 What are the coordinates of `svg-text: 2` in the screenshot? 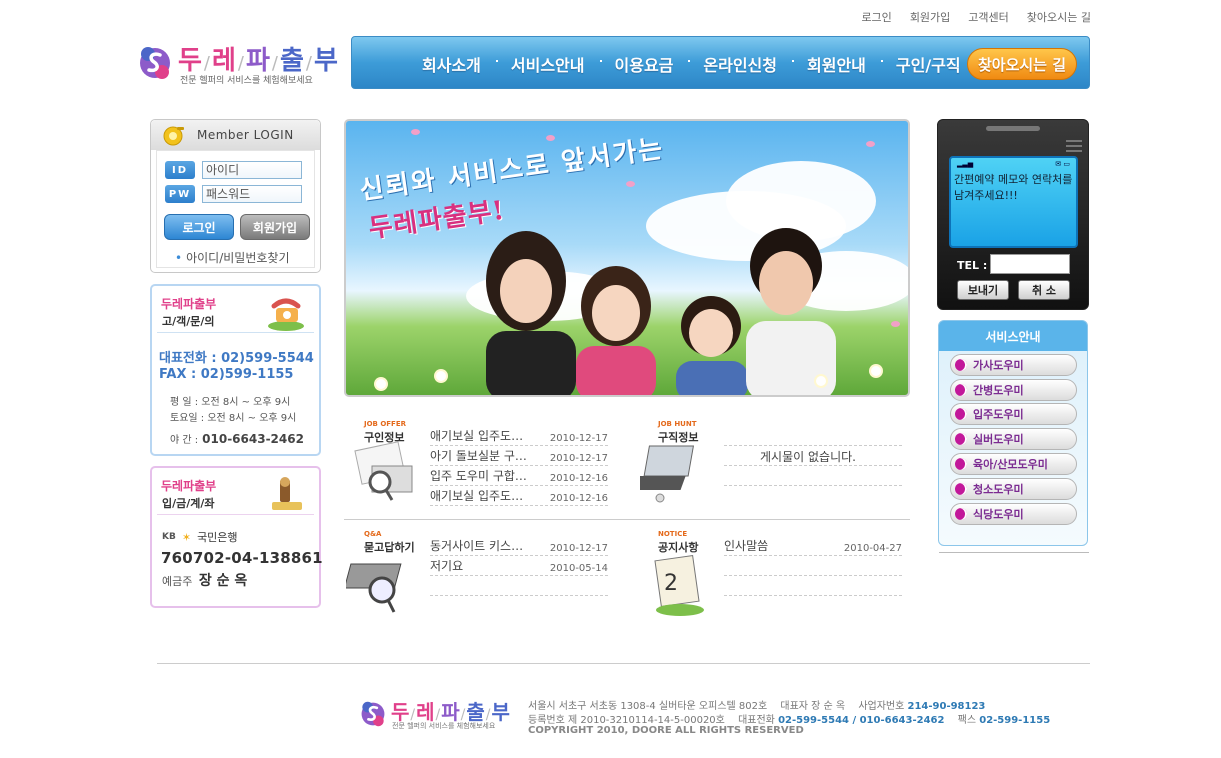 It's located at (671, 583).